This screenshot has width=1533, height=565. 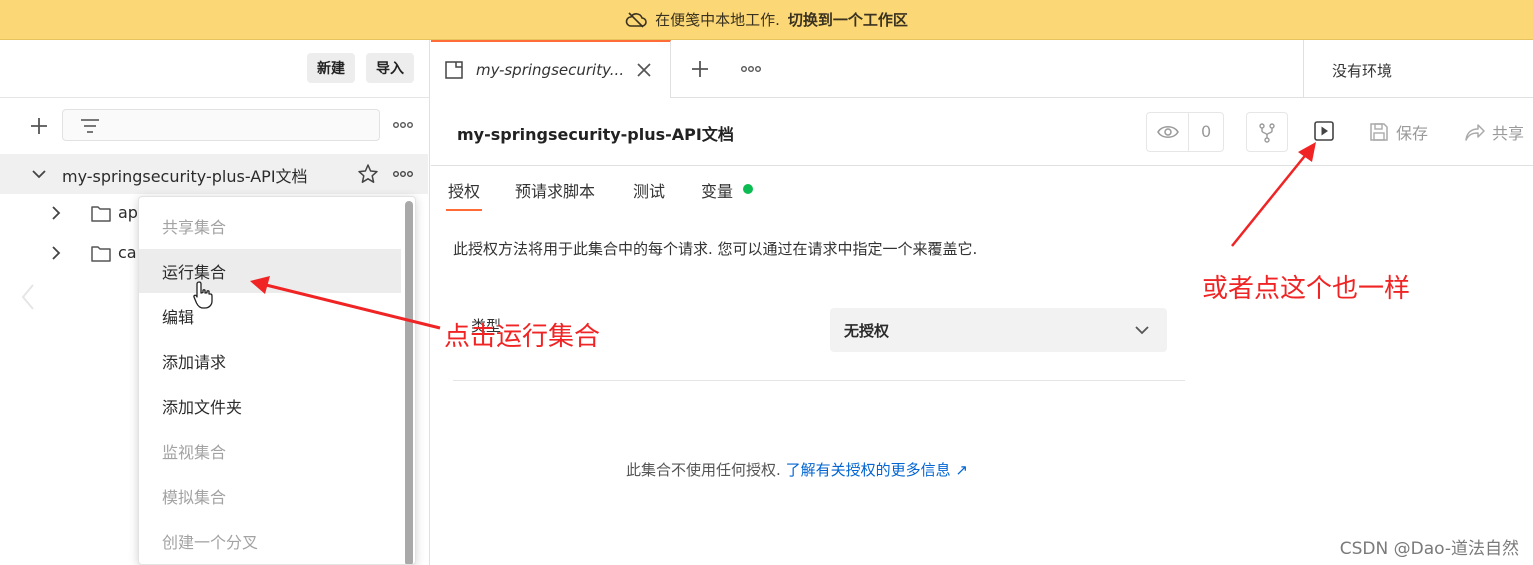 I want to click on annotation-or-click-this: 或者点这个也一样, so click(x=1306, y=289).